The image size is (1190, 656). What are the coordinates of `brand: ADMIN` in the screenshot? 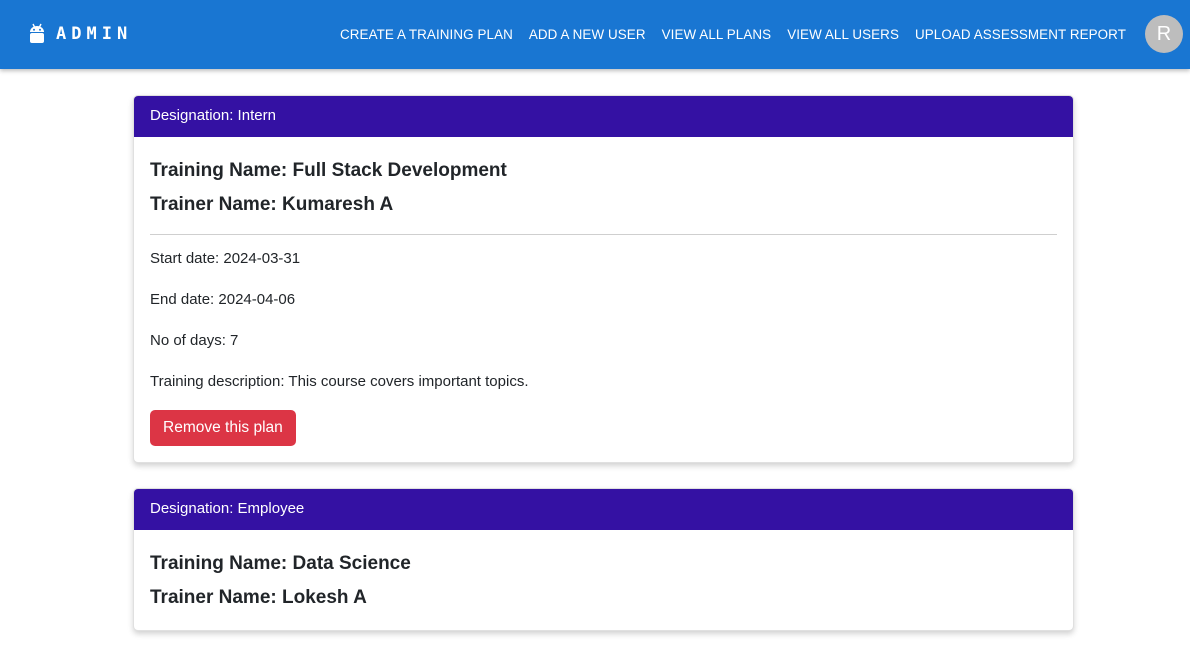 It's located at (80, 34).